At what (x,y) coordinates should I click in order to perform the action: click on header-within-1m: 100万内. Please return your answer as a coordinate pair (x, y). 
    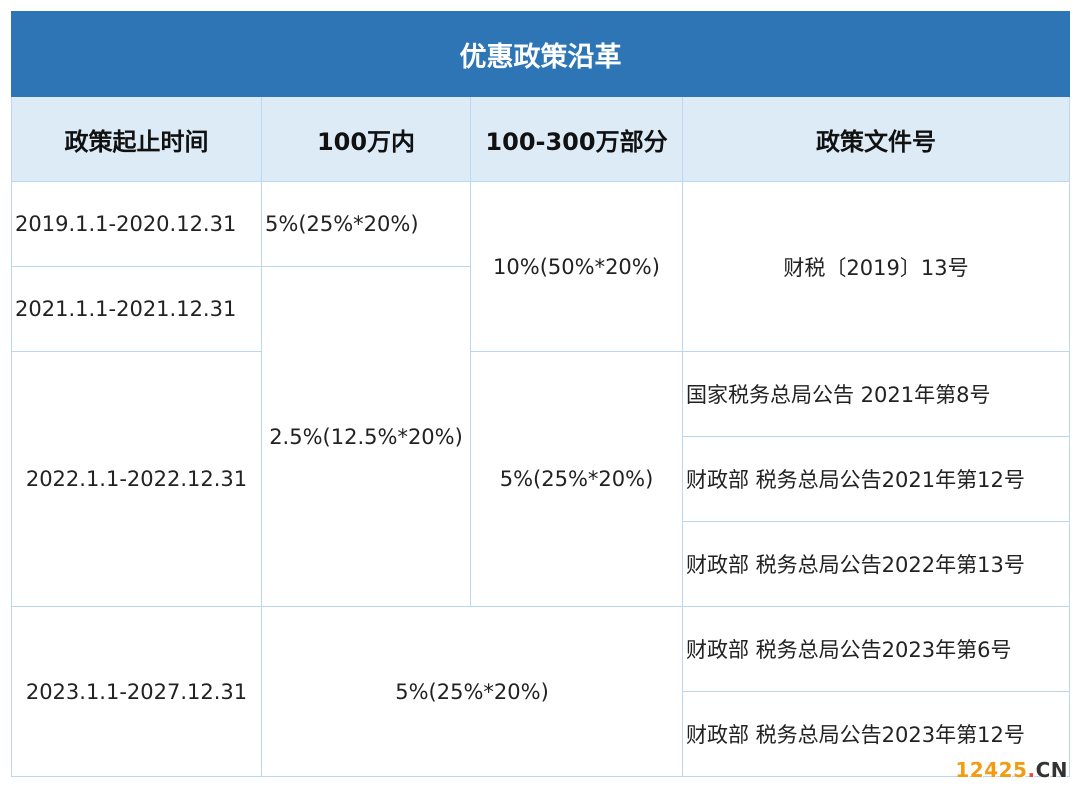
    Looking at the image, I should click on (366, 139).